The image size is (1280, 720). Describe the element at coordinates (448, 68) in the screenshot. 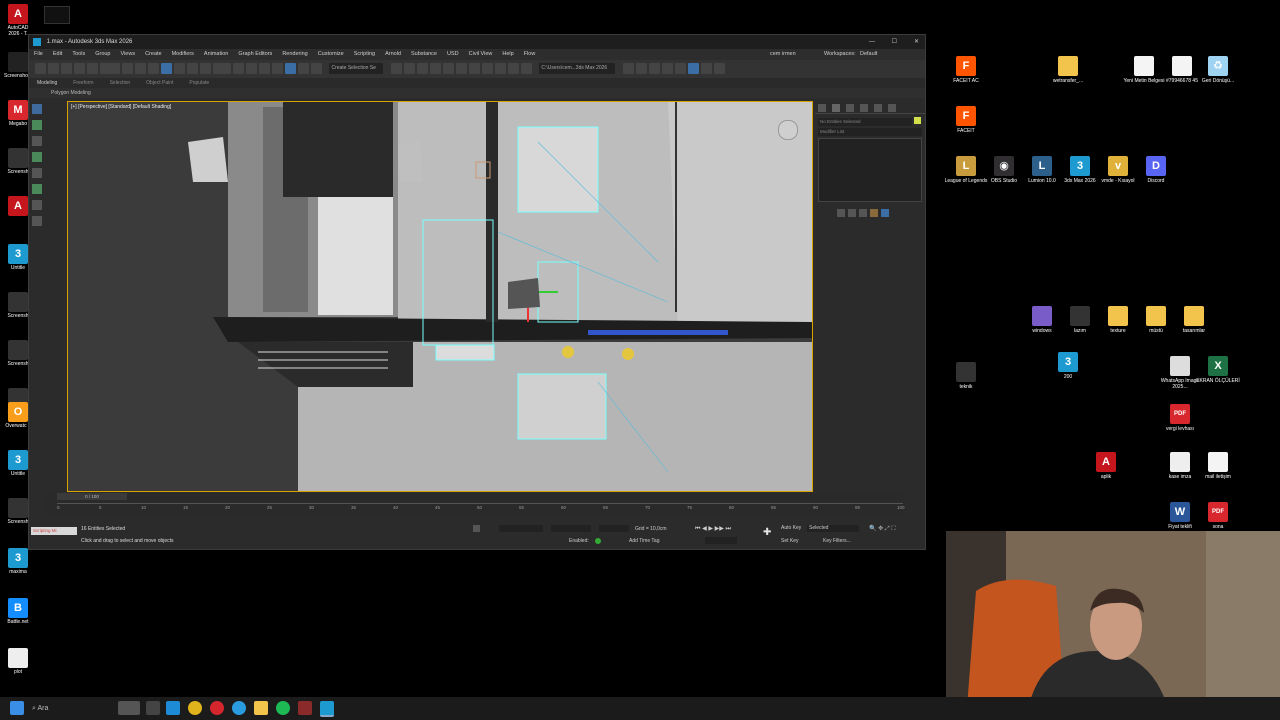

I see `ribbon-toggle-icon` at that location.